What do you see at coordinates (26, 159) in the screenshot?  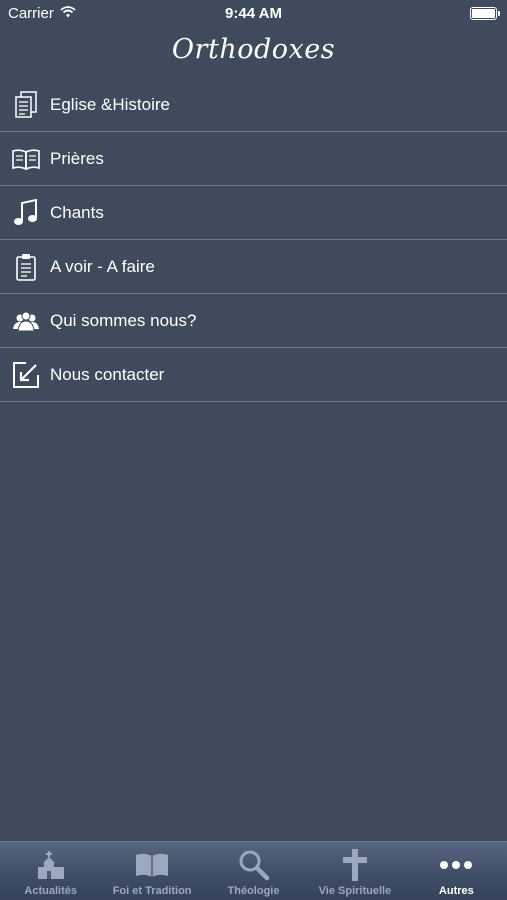 I see `open-book-icon` at bounding box center [26, 159].